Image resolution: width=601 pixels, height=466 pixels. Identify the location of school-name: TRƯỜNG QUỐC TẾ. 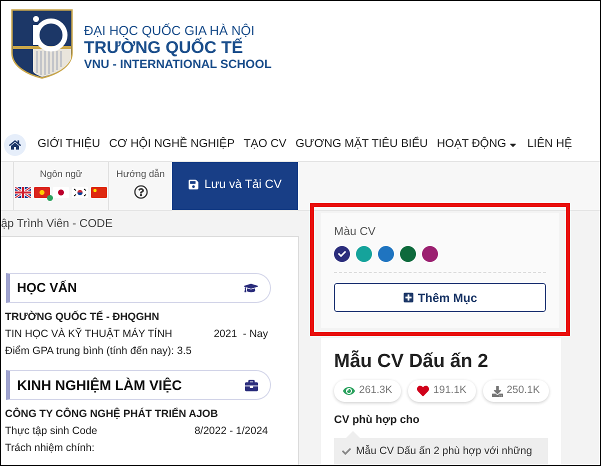
(164, 47).